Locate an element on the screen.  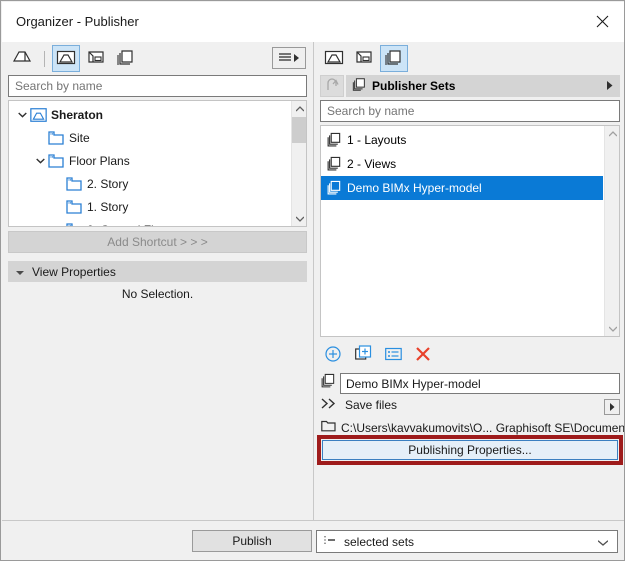
publish-button: Publish is located at coordinates (252, 541).